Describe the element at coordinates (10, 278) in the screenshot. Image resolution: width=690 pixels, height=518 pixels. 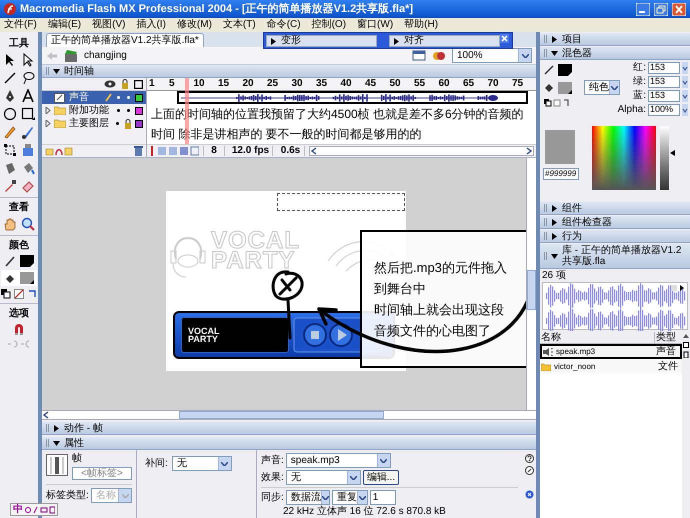
I see `fill-color-icon` at that location.